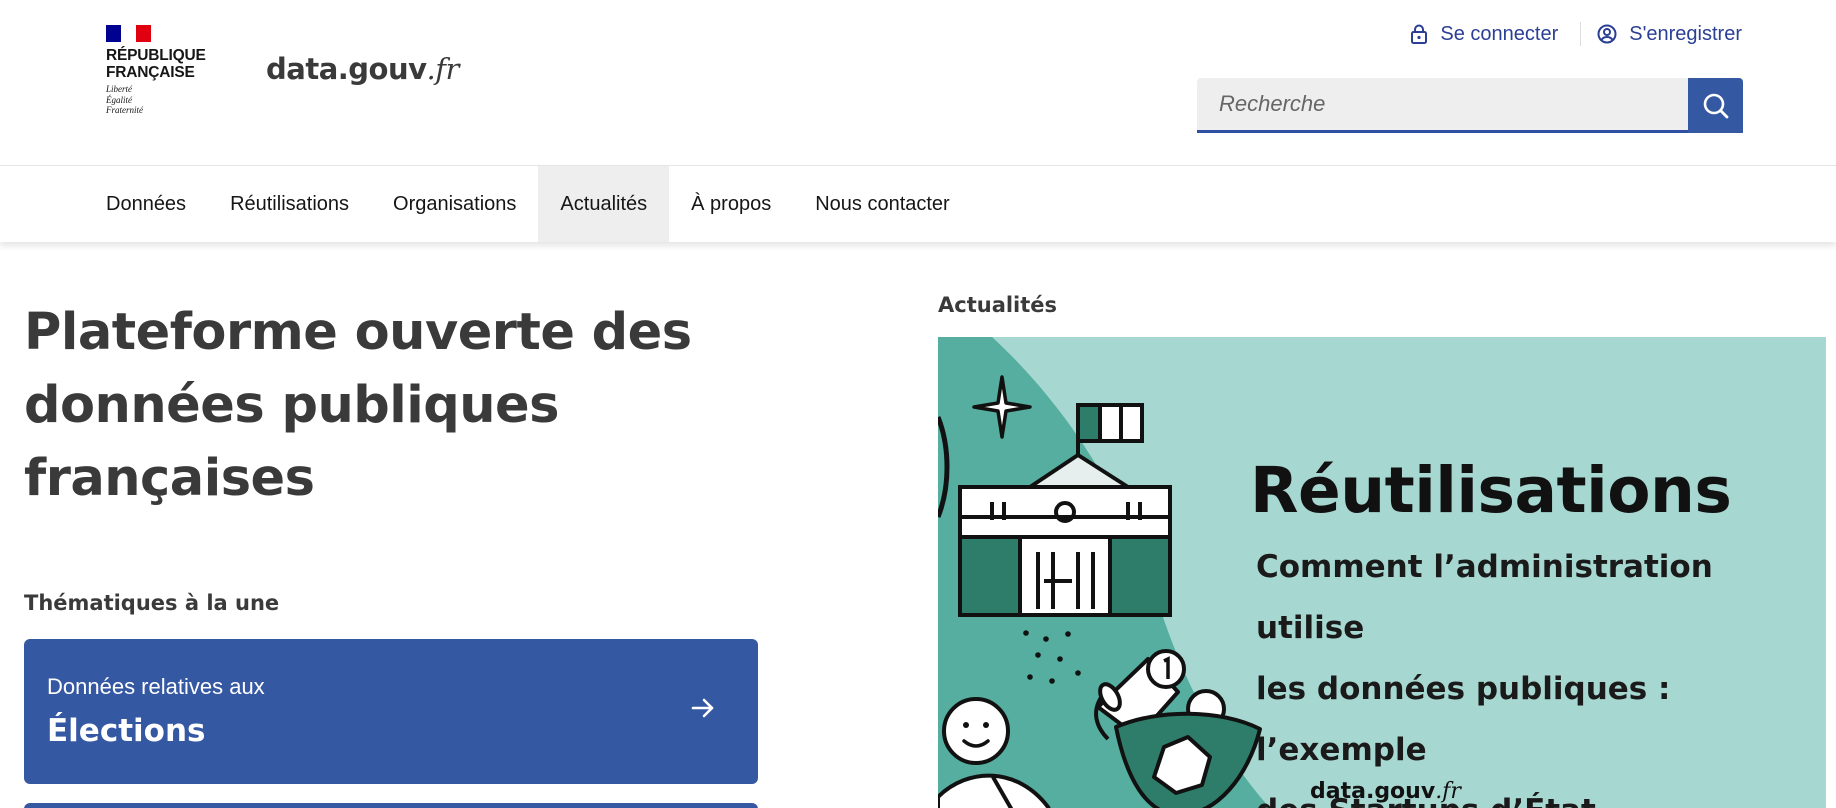 This screenshot has height=808, width=1836. What do you see at coordinates (150, 72) in the screenshot?
I see `gov-name-line2: FRANÇAISE` at bounding box center [150, 72].